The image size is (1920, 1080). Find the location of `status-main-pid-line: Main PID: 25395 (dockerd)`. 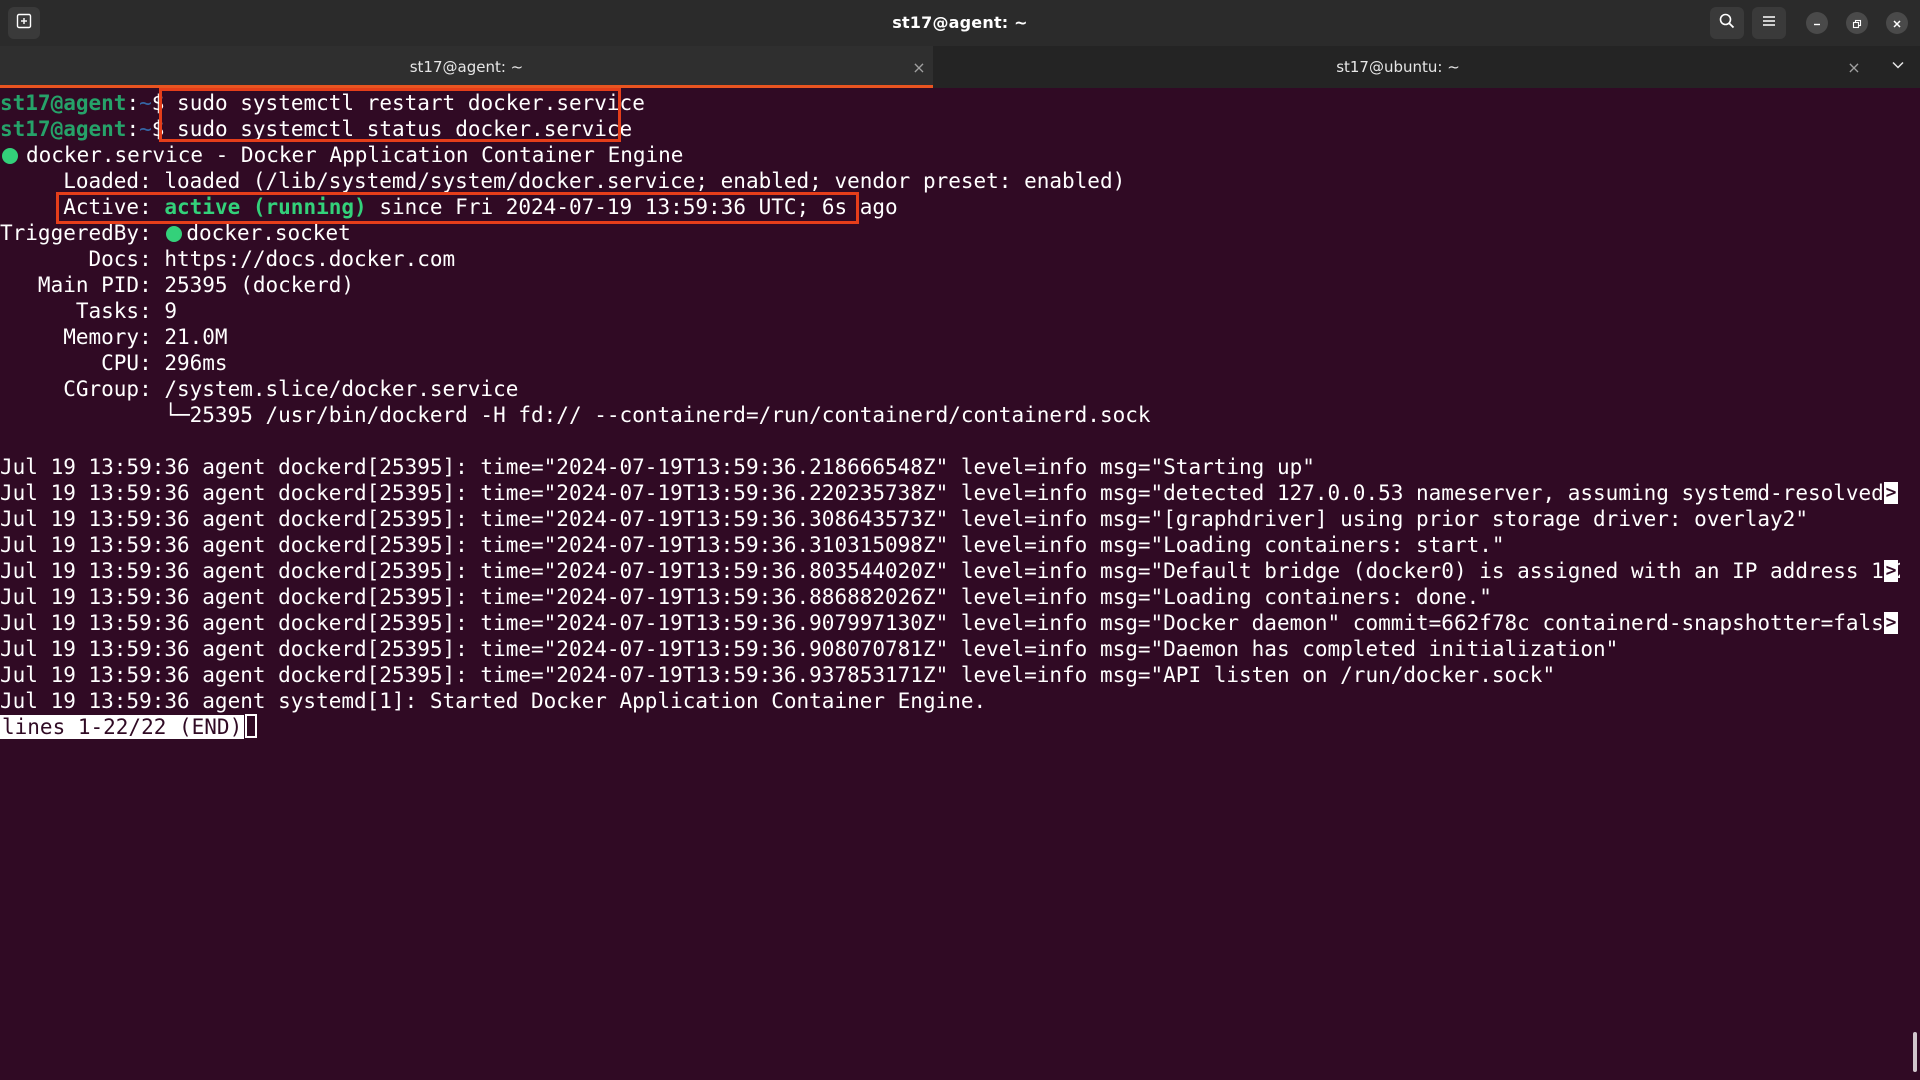

status-main-pid-line: Main PID: 25395 (dockerd) is located at coordinates (177, 285).